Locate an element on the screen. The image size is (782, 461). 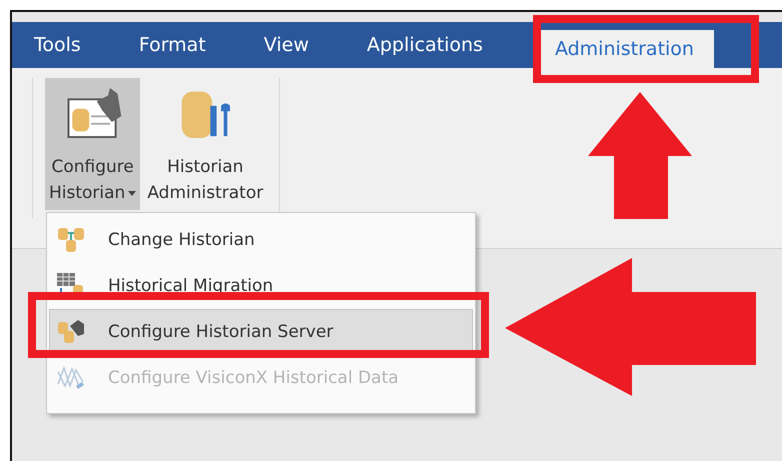
menu-item-label: Configure VisiconX Historical Data is located at coordinates (253, 378).